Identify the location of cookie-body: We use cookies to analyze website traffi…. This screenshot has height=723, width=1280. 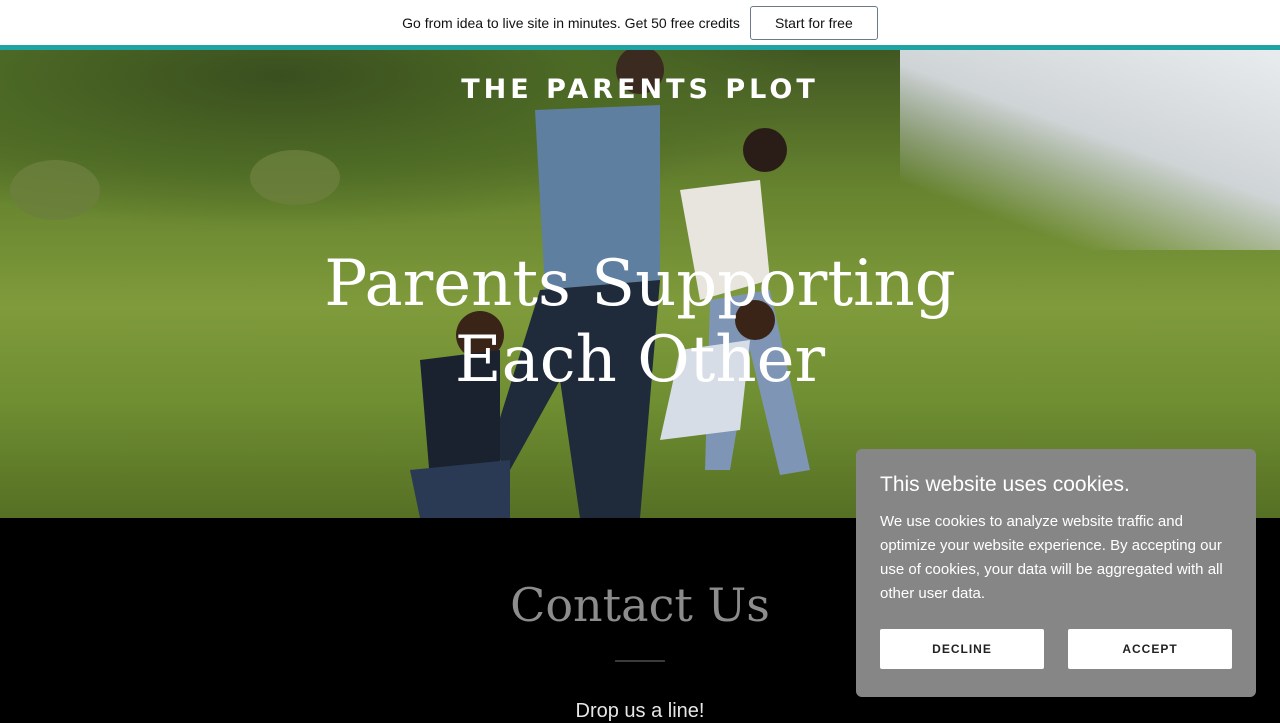
(1051, 557).